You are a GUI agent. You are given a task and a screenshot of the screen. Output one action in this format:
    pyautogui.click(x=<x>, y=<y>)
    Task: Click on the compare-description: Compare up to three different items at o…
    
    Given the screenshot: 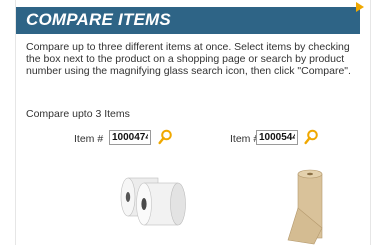 What is the action you would take?
    pyautogui.click(x=188, y=59)
    